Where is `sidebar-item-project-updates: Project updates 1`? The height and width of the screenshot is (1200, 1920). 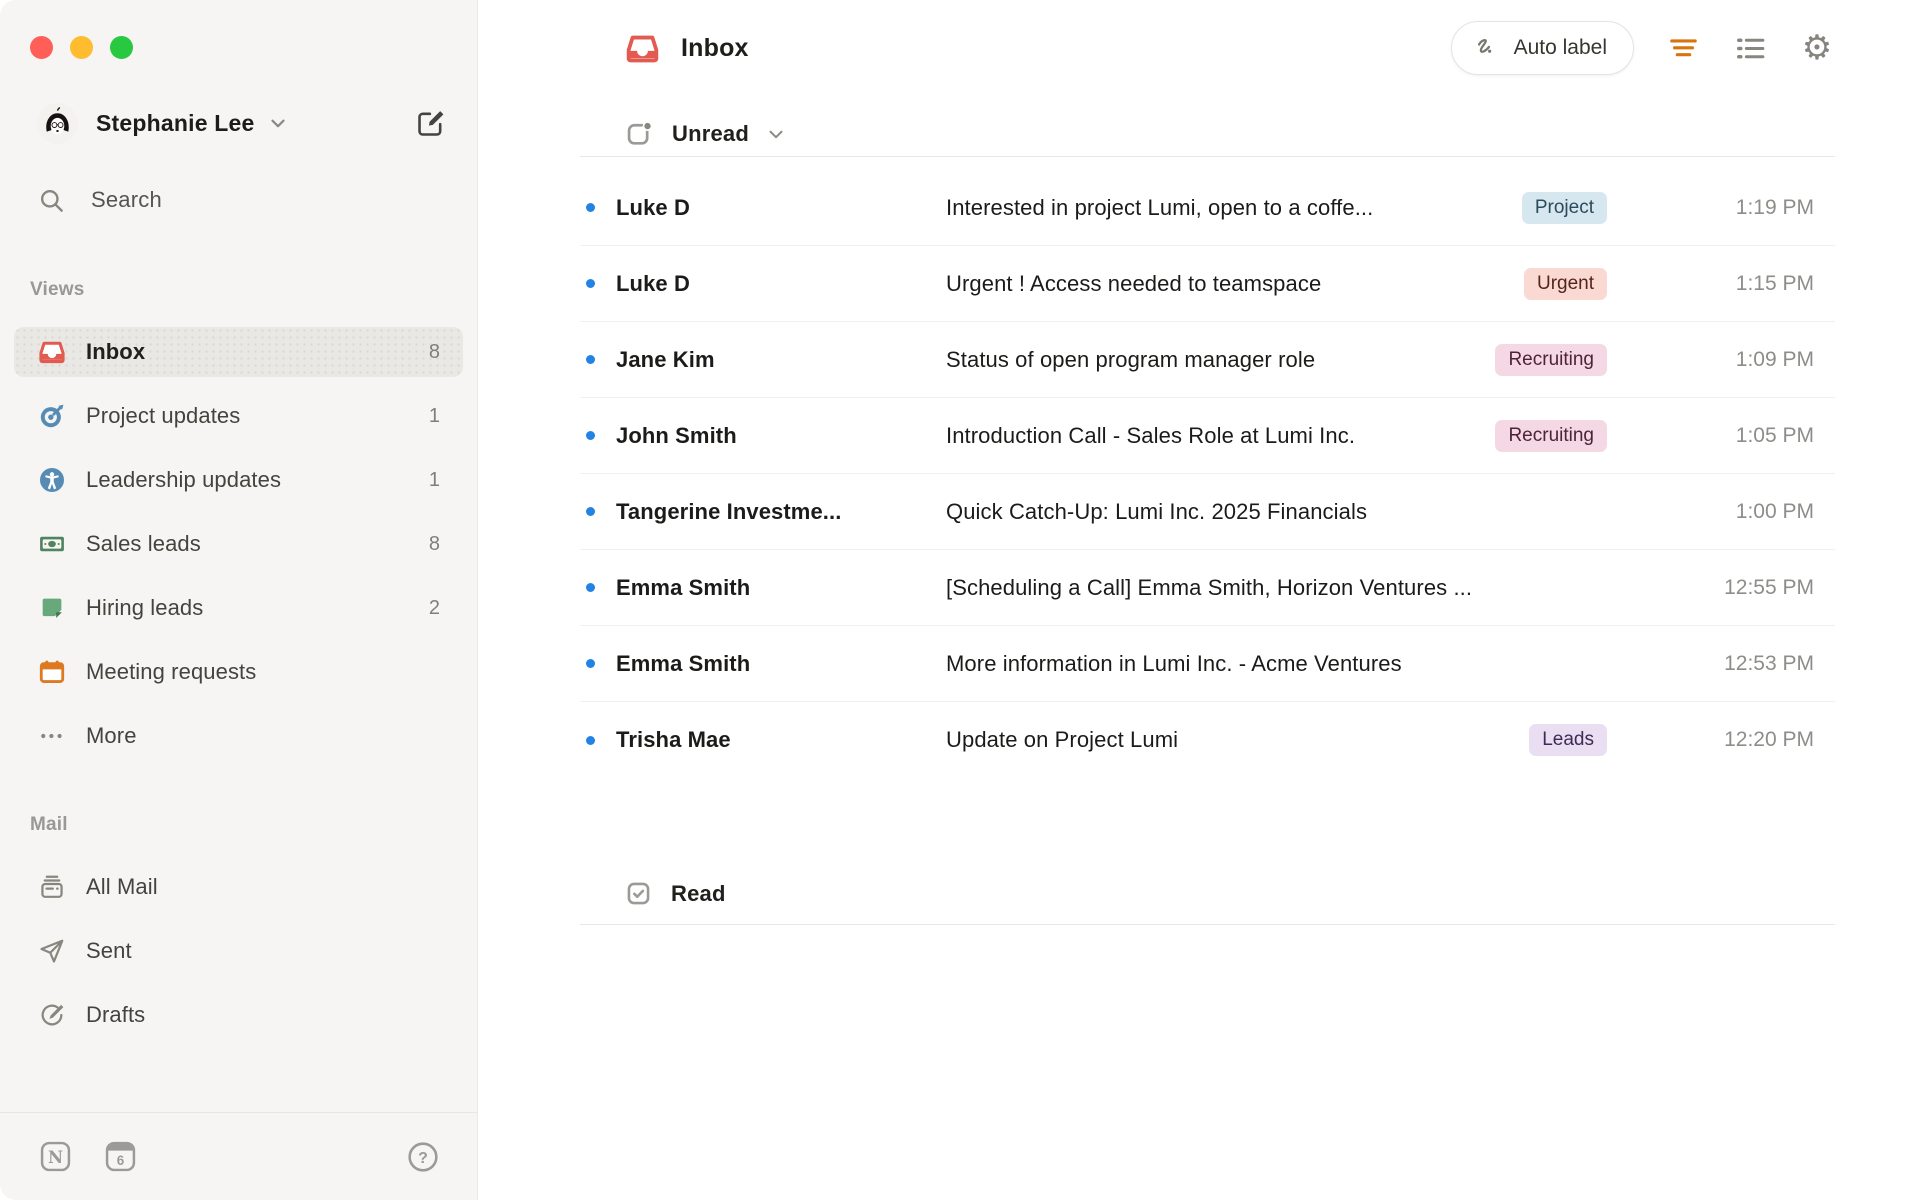 sidebar-item-project-updates: Project updates 1 is located at coordinates (238, 416).